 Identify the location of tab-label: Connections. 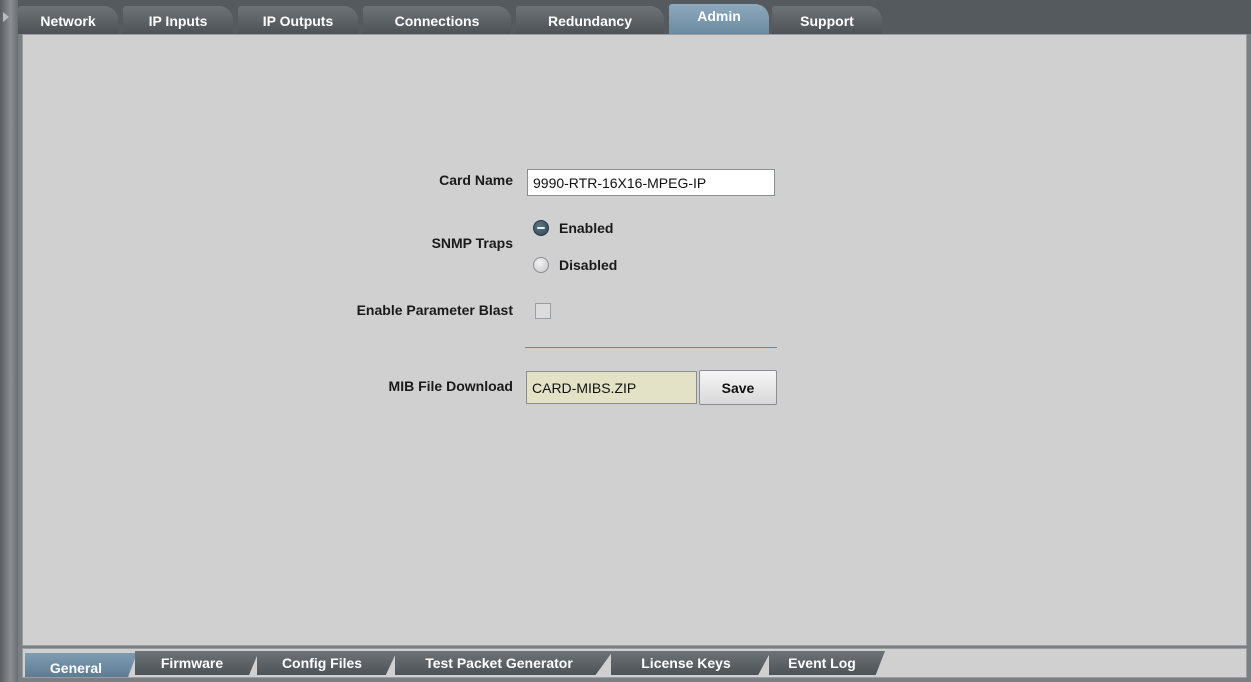
(437, 21).